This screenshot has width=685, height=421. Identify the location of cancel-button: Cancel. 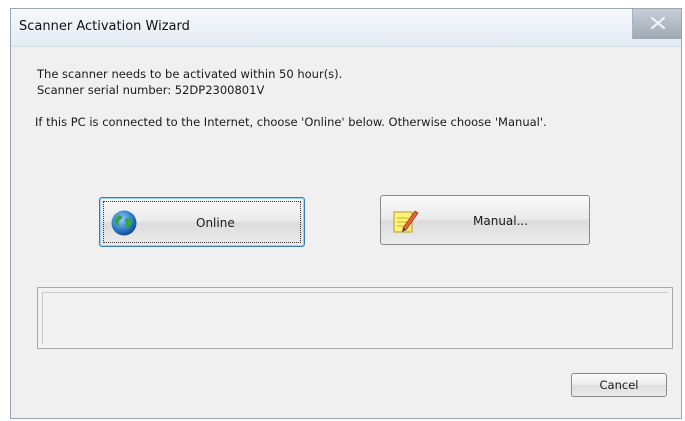
(619, 385).